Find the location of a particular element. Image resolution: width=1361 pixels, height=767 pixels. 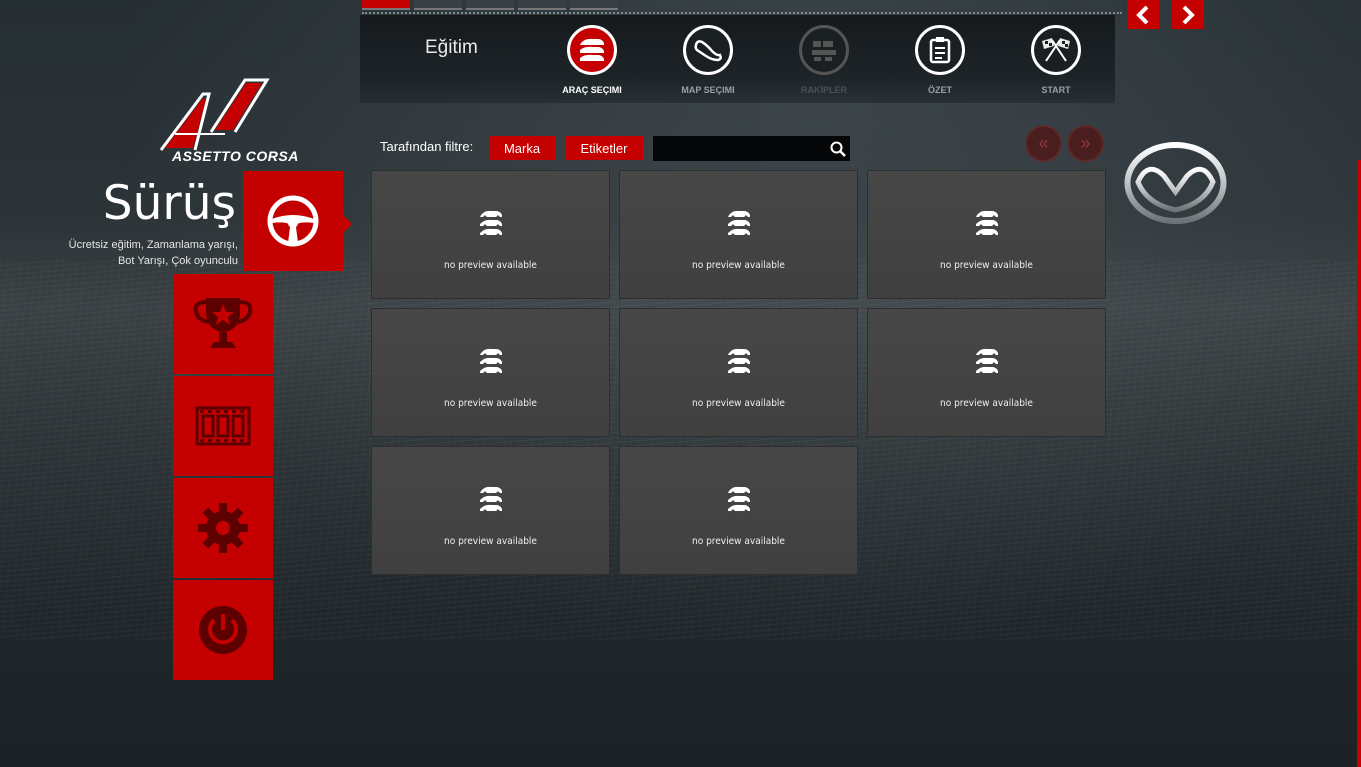

sidebar-item-quit is located at coordinates (223, 630).